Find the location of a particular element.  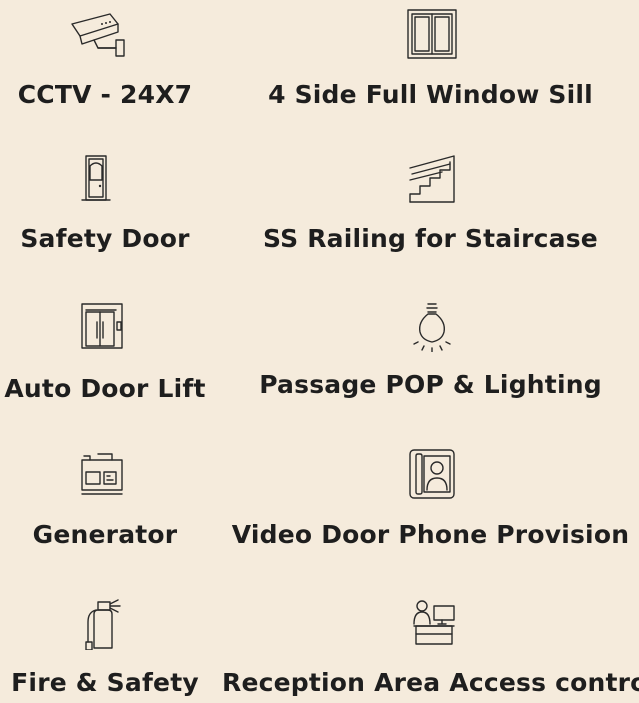

video-door-phone-icon is located at coordinates (432, 474).